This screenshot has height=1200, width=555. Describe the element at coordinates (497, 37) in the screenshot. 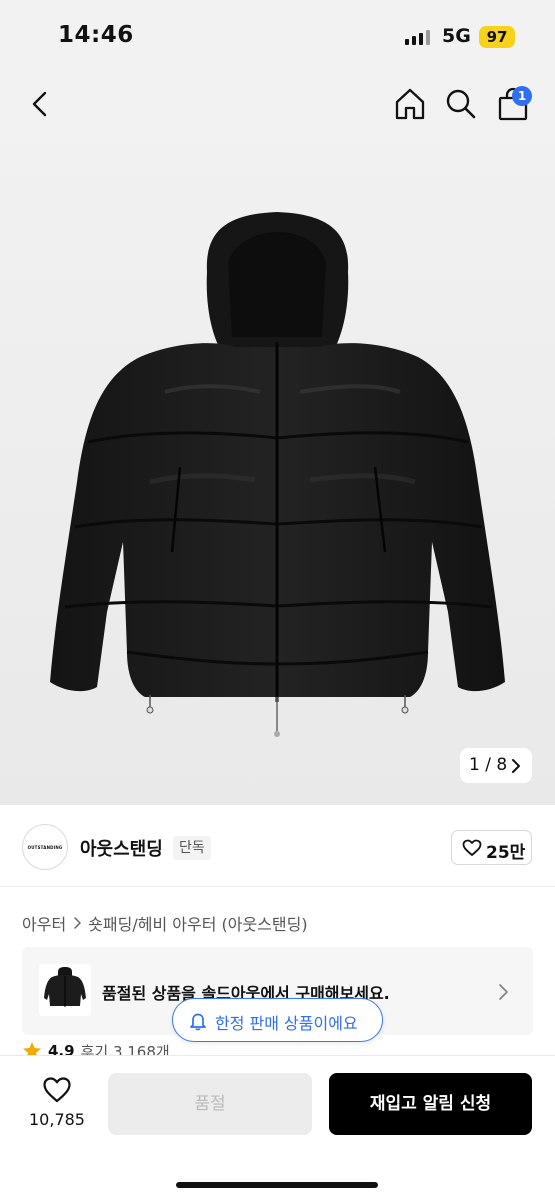

I see `battery-indicator: 97` at that location.